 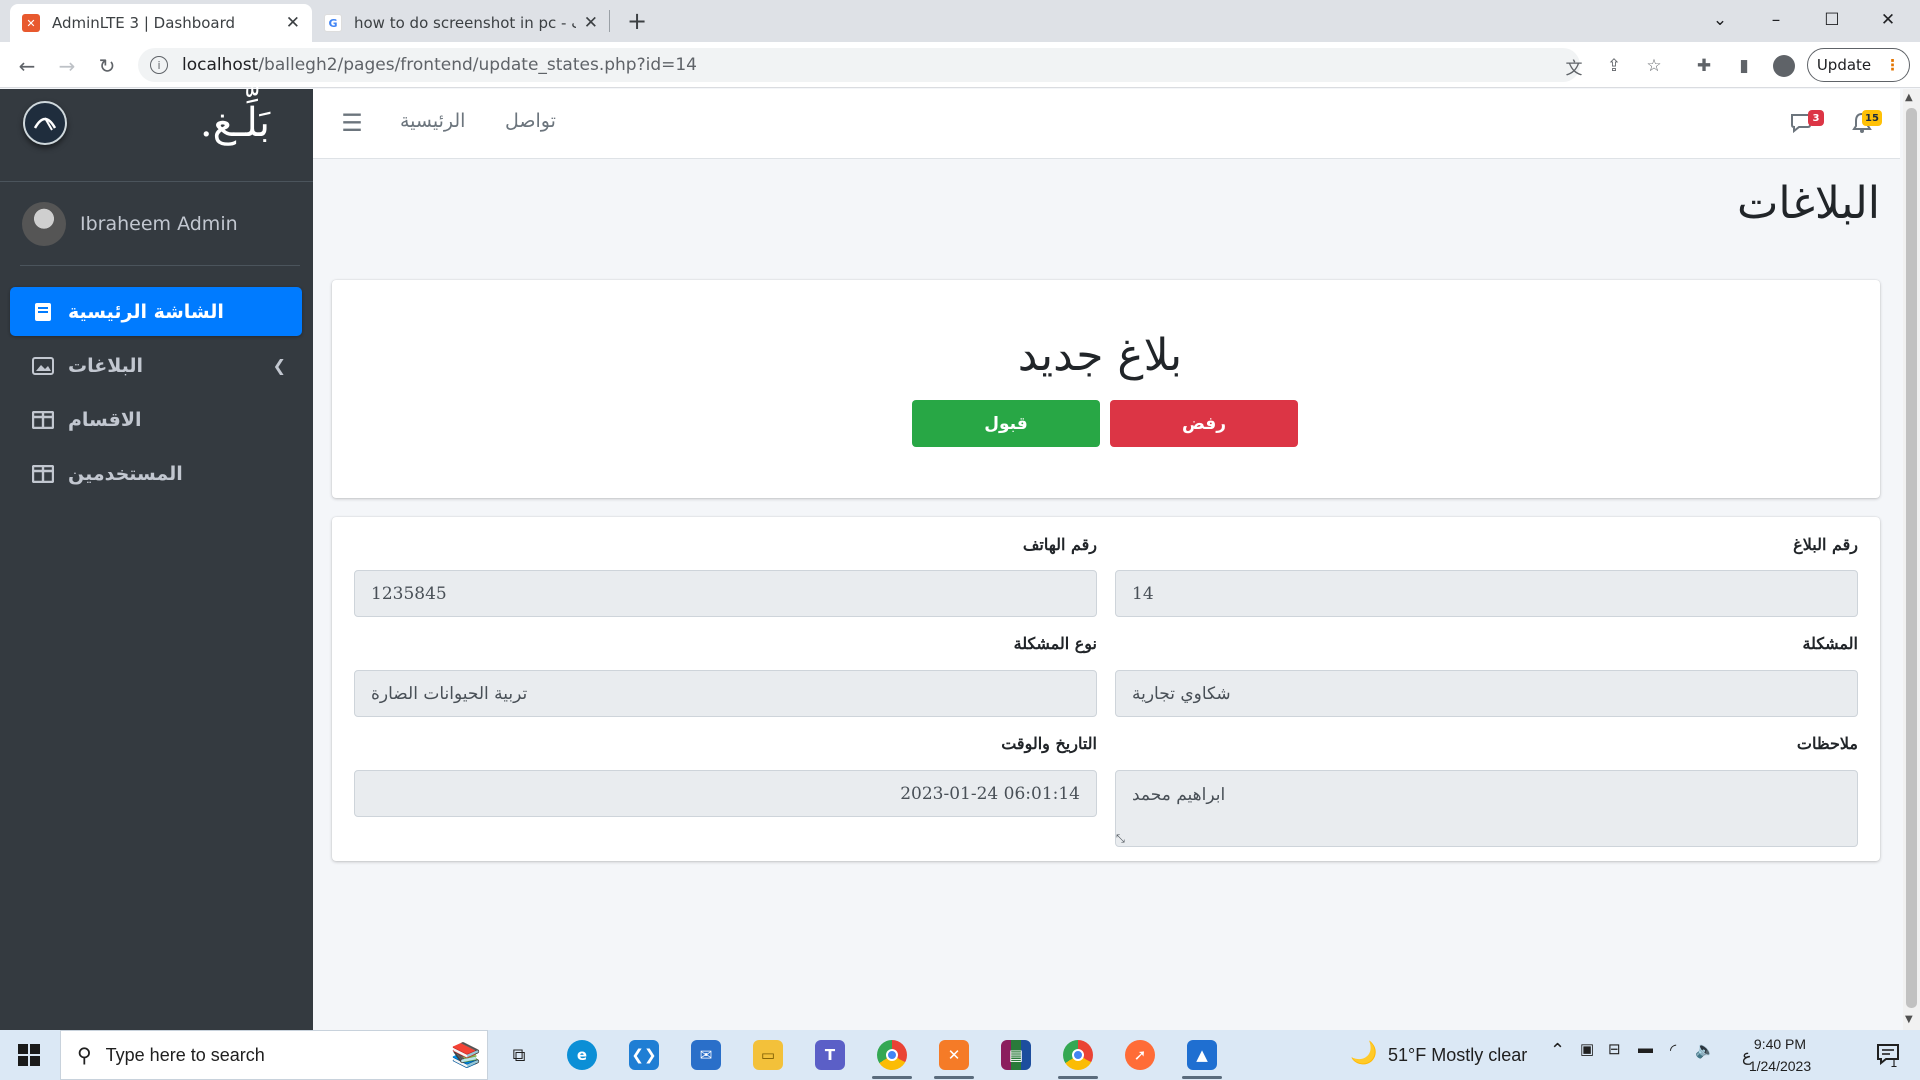 What do you see at coordinates (1844, 65) in the screenshot?
I see `update-label: Update` at bounding box center [1844, 65].